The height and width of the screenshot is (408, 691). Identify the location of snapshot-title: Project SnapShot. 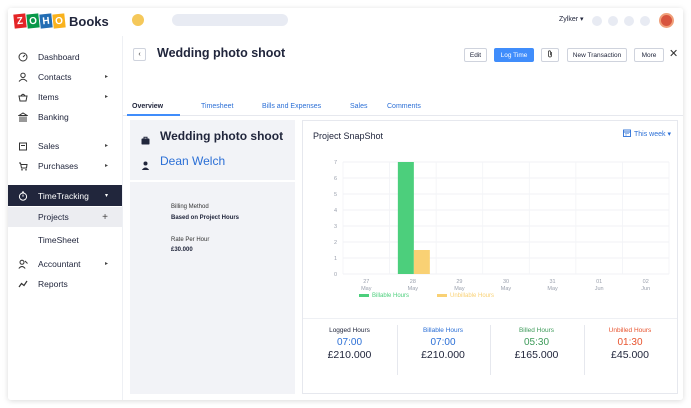
(348, 136).